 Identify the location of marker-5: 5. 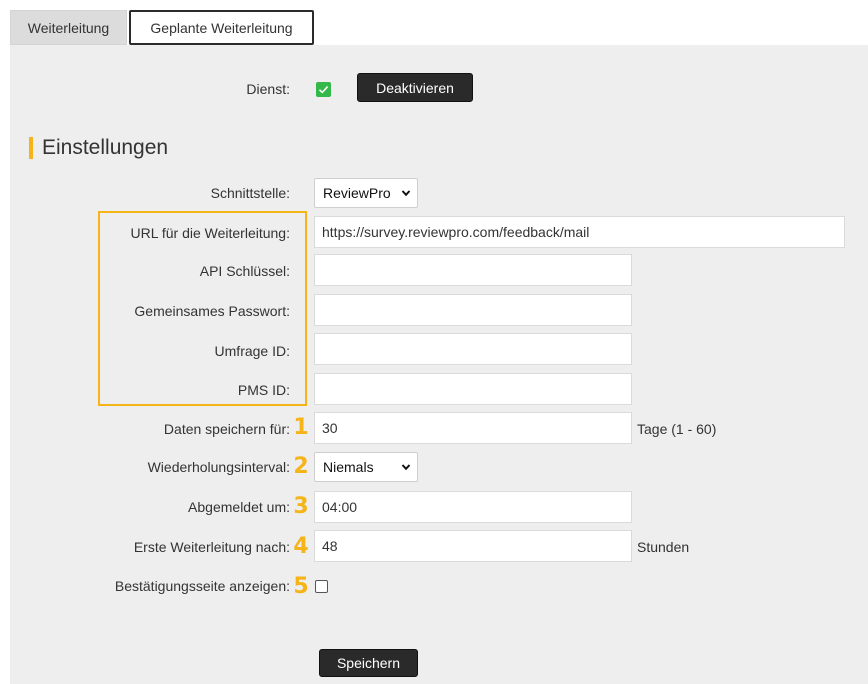
(301, 586).